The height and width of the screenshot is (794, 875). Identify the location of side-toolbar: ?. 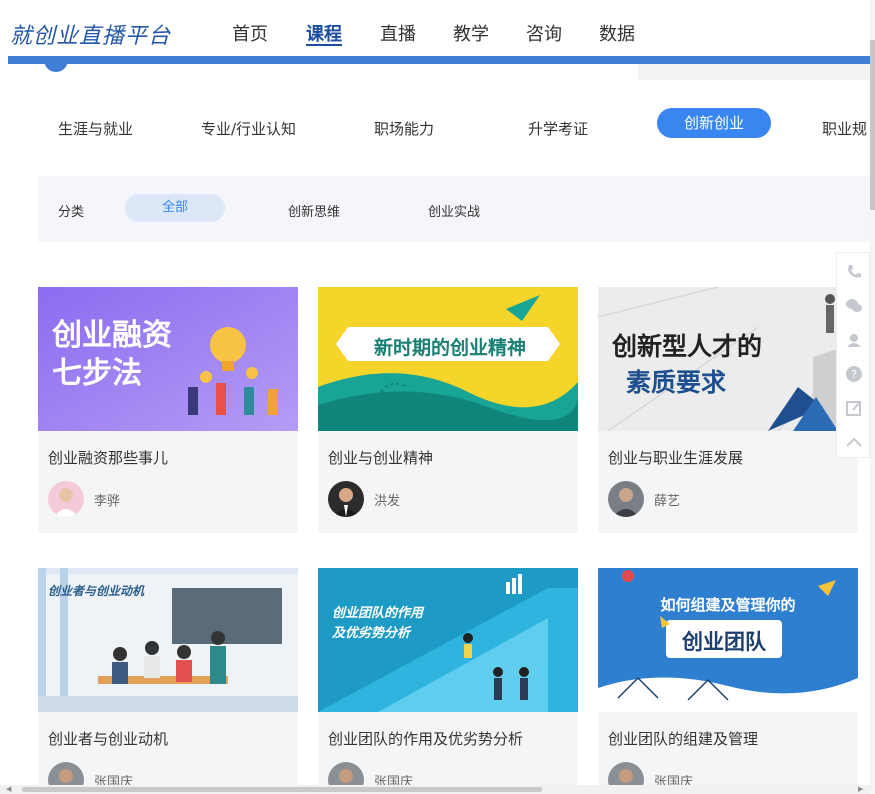
(853, 355).